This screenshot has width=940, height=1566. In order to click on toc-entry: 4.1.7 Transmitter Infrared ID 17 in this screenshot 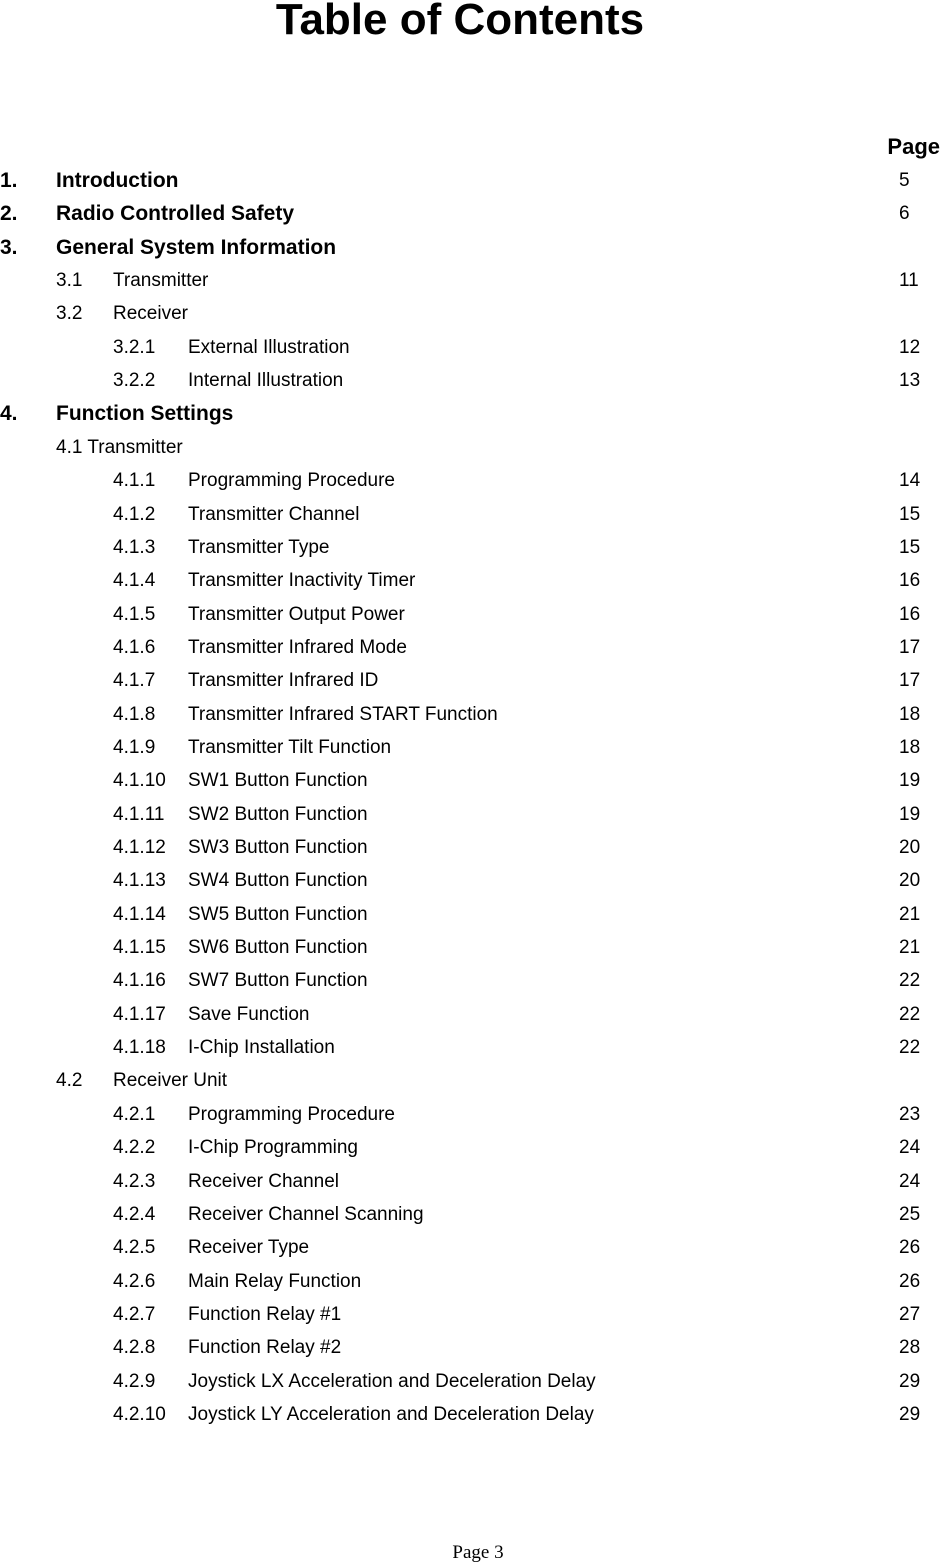, I will do `click(470, 681)`.